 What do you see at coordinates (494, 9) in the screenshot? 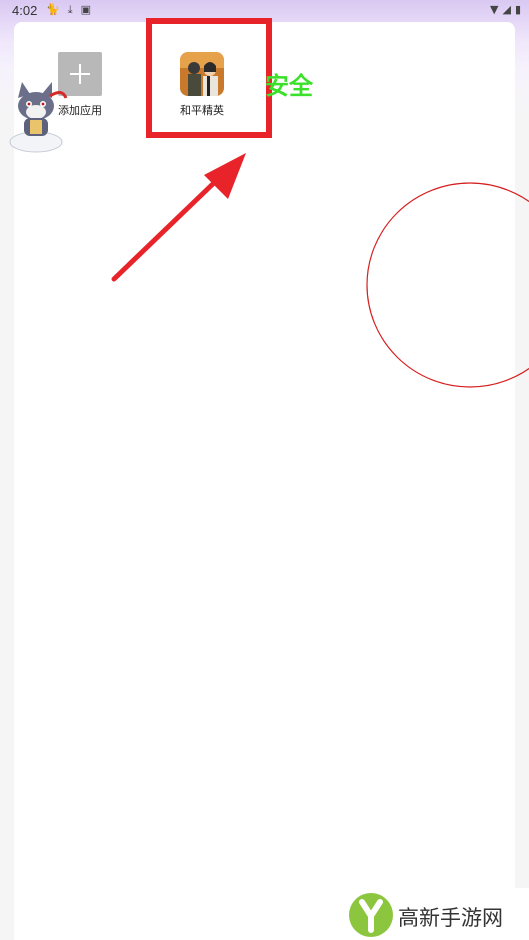
I see `wifi-icon: ▼` at bounding box center [494, 9].